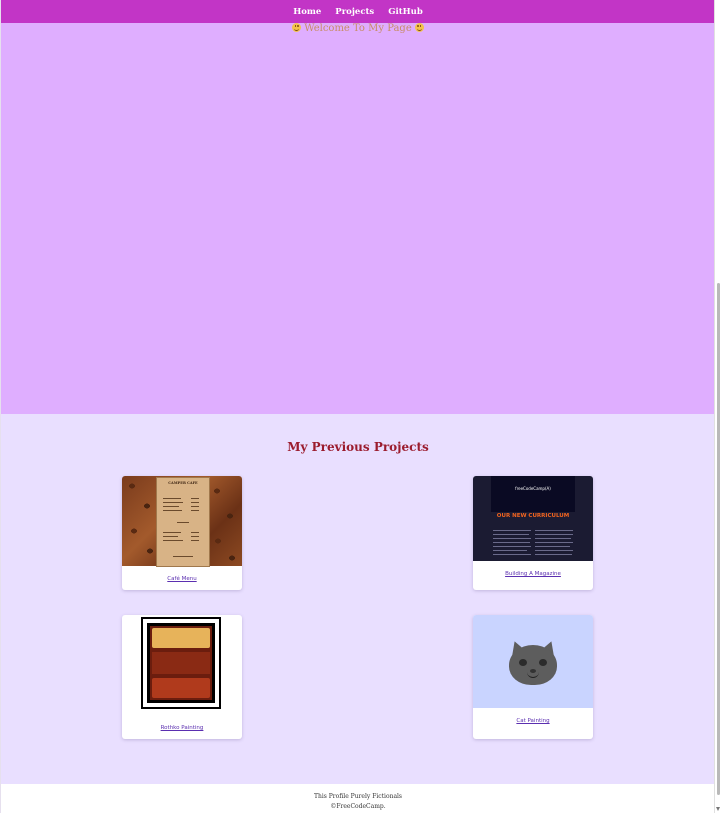 Image resolution: width=721 pixels, height=813 pixels. I want to click on project-link-rothko: Rothko Painting, so click(182, 728).